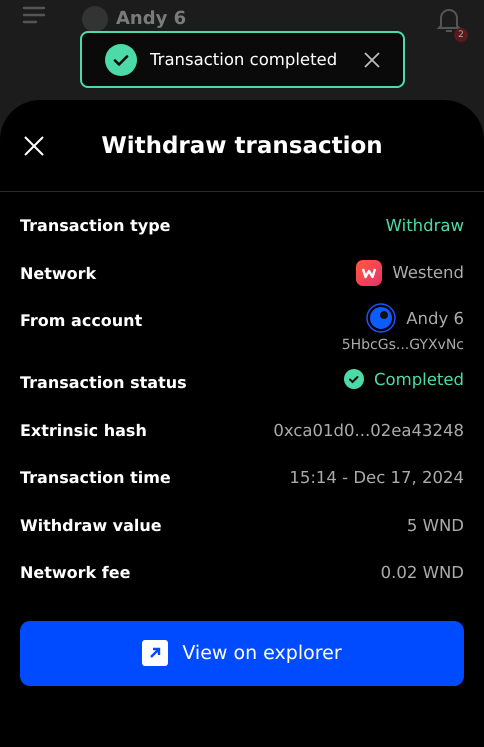 The height and width of the screenshot is (747, 484). What do you see at coordinates (242, 653) in the screenshot?
I see `view-on-explorer-button: View on explorer` at bounding box center [242, 653].